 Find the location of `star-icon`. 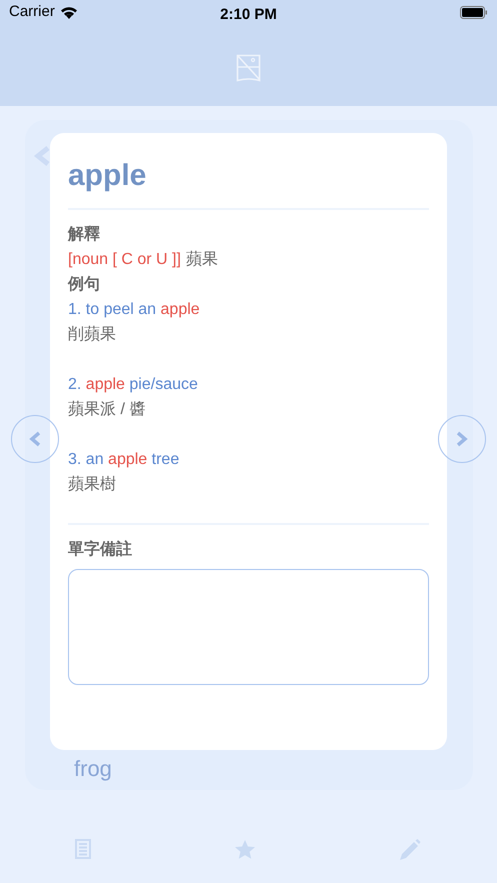

star-icon is located at coordinates (245, 849).